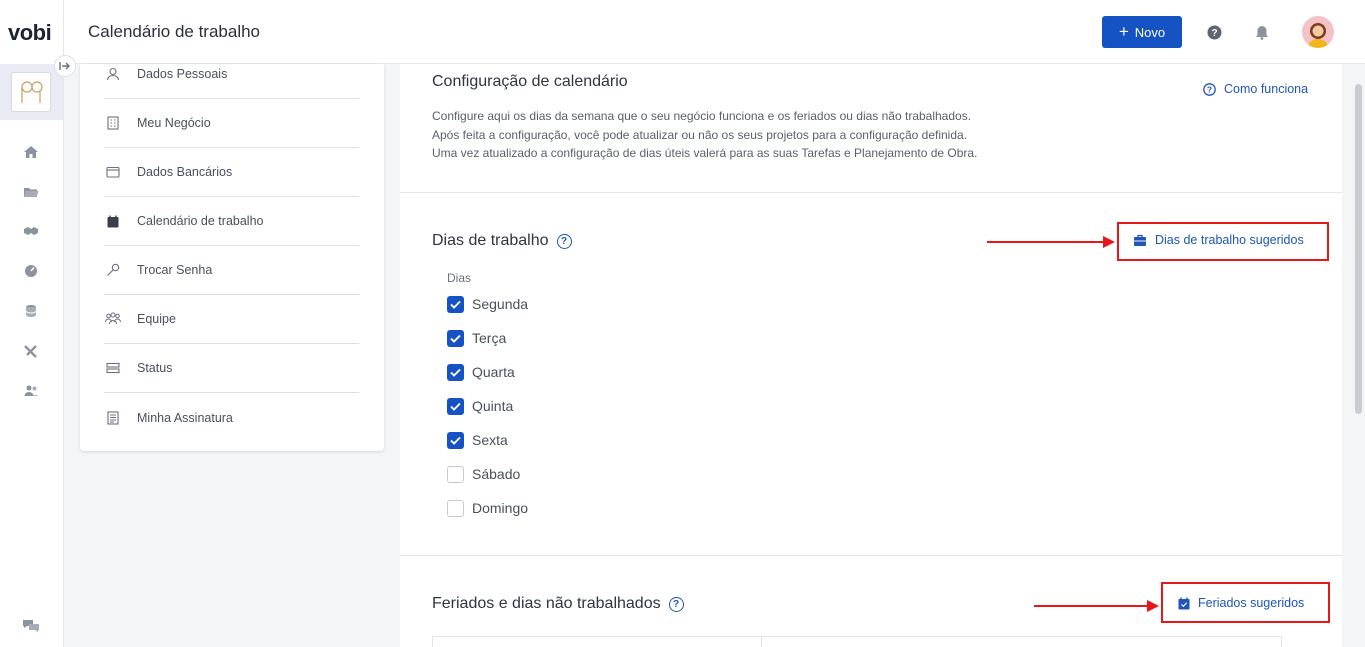 Image resolution: width=1365 pixels, height=647 pixels. I want to click on key-icon, so click(113, 270).